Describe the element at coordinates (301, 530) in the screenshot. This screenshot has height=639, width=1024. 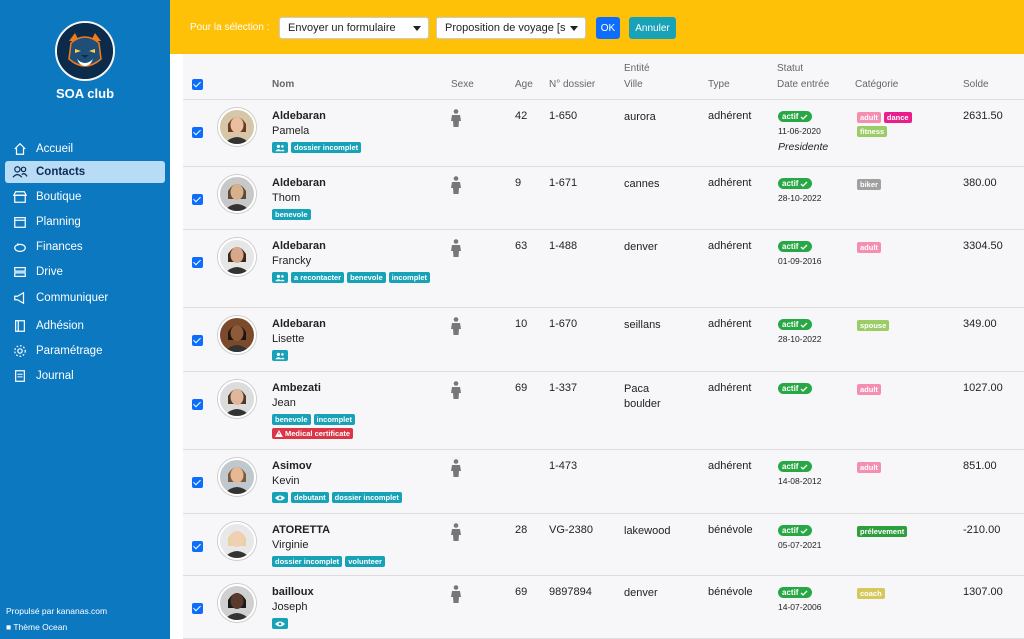
I see `contact-last-name: ATORETTA` at that location.